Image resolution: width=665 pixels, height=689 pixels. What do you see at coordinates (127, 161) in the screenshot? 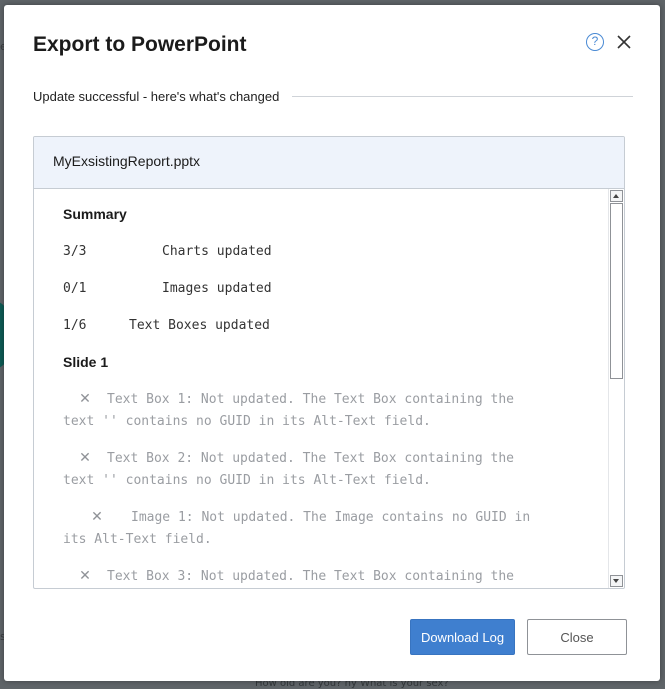
I see `report-filename: MyExsistingReport.pptx` at bounding box center [127, 161].